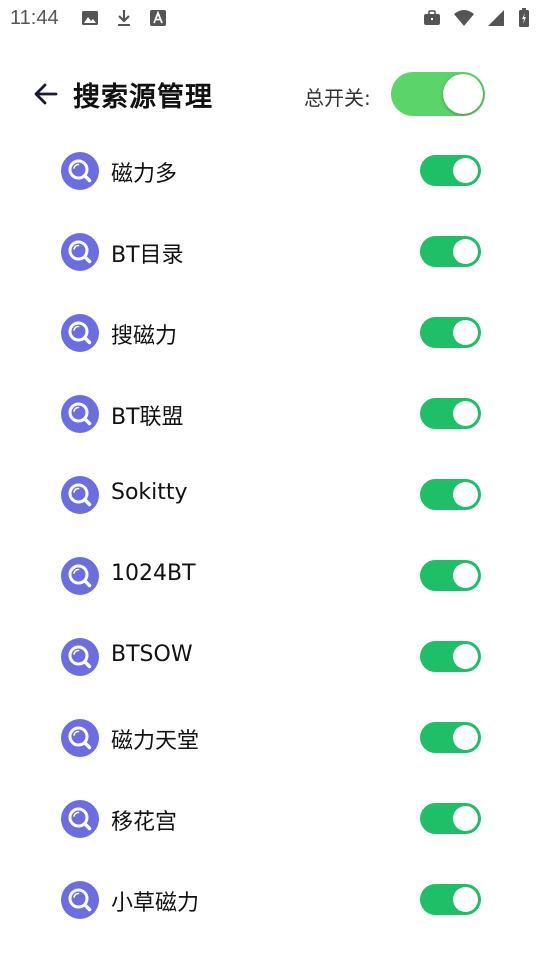 This screenshot has height=960, width=540. What do you see at coordinates (337, 98) in the screenshot?
I see `master-switch-label: 总开关:` at bounding box center [337, 98].